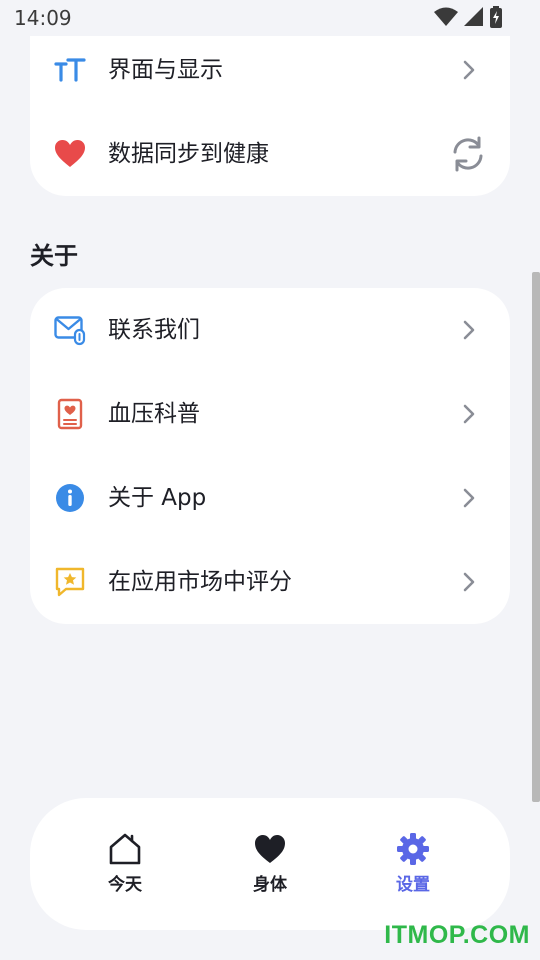  What do you see at coordinates (70, 70) in the screenshot?
I see `text-size-icon` at bounding box center [70, 70].